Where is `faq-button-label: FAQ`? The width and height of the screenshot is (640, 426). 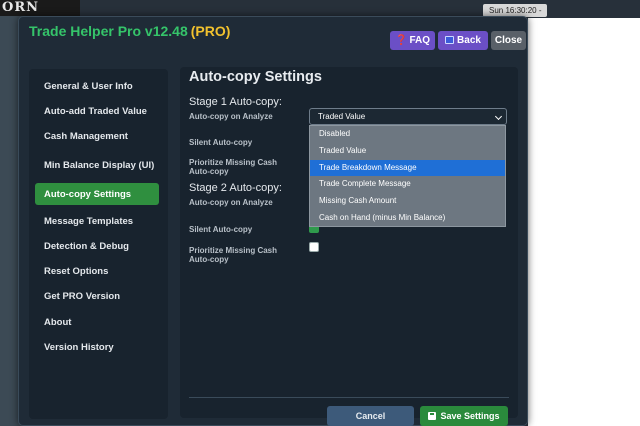 faq-button-label: FAQ is located at coordinates (419, 40).